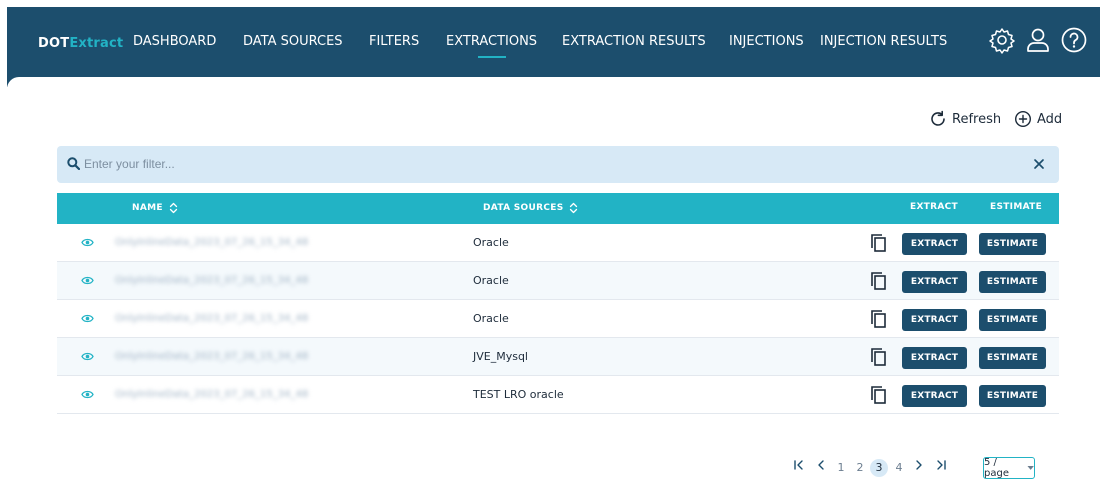  What do you see at coordinates (54, 43) in the screenshot?
I see `logo-dot-text: DOT` at bounding box center [54, 43].